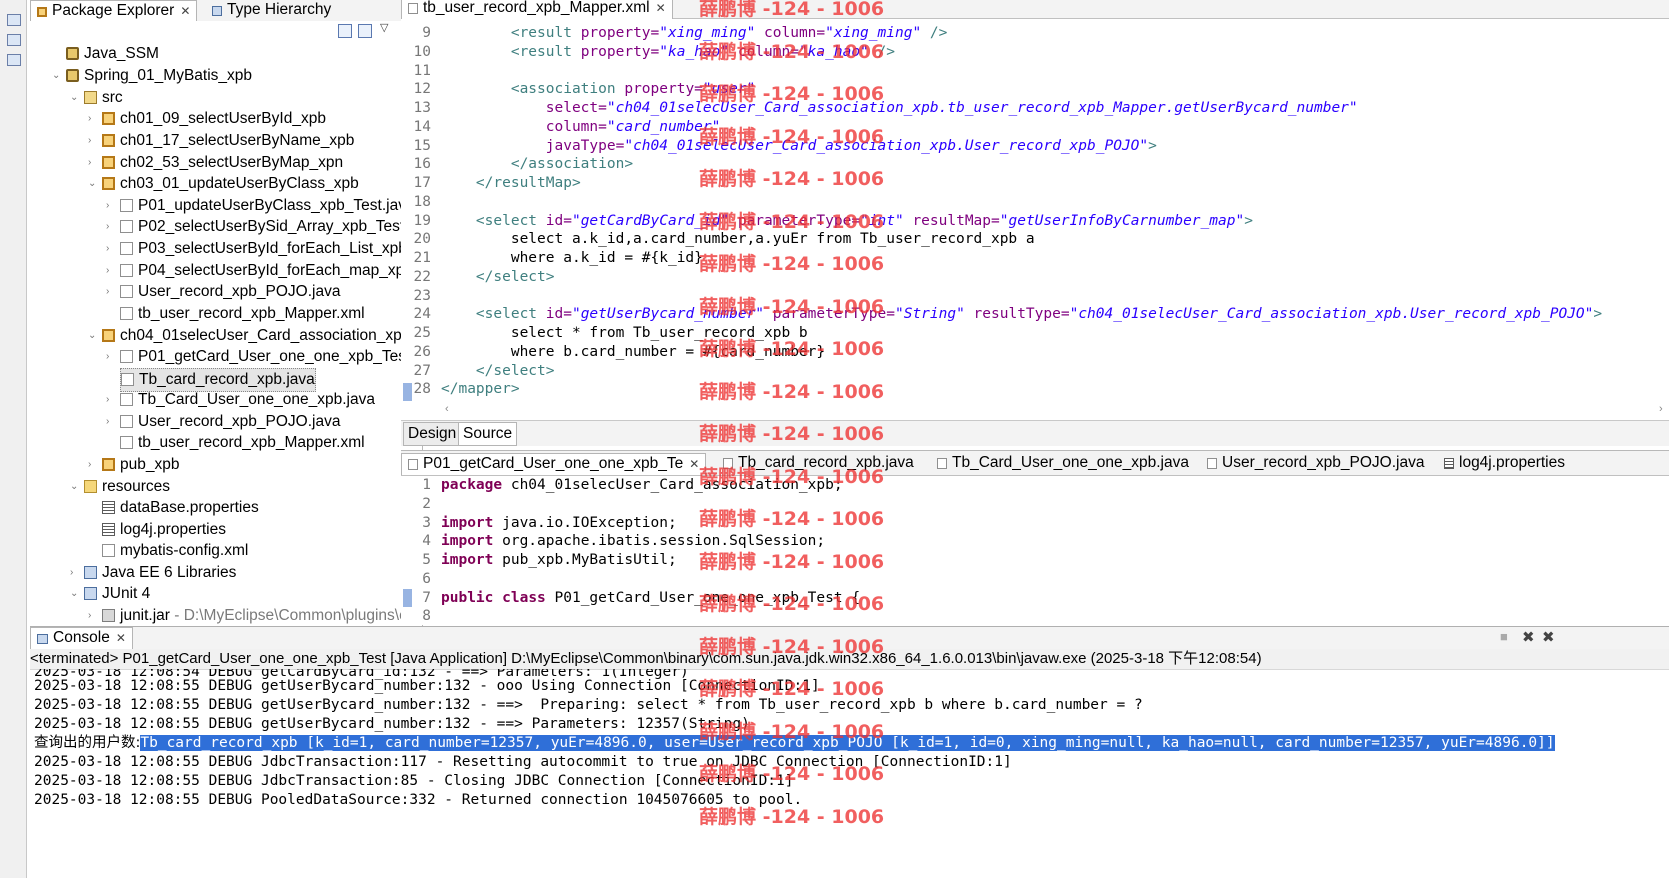 This screenshot has width=1669, height=879. I want to click on tree-item: mybatis-config.xml, so click(175, 551).